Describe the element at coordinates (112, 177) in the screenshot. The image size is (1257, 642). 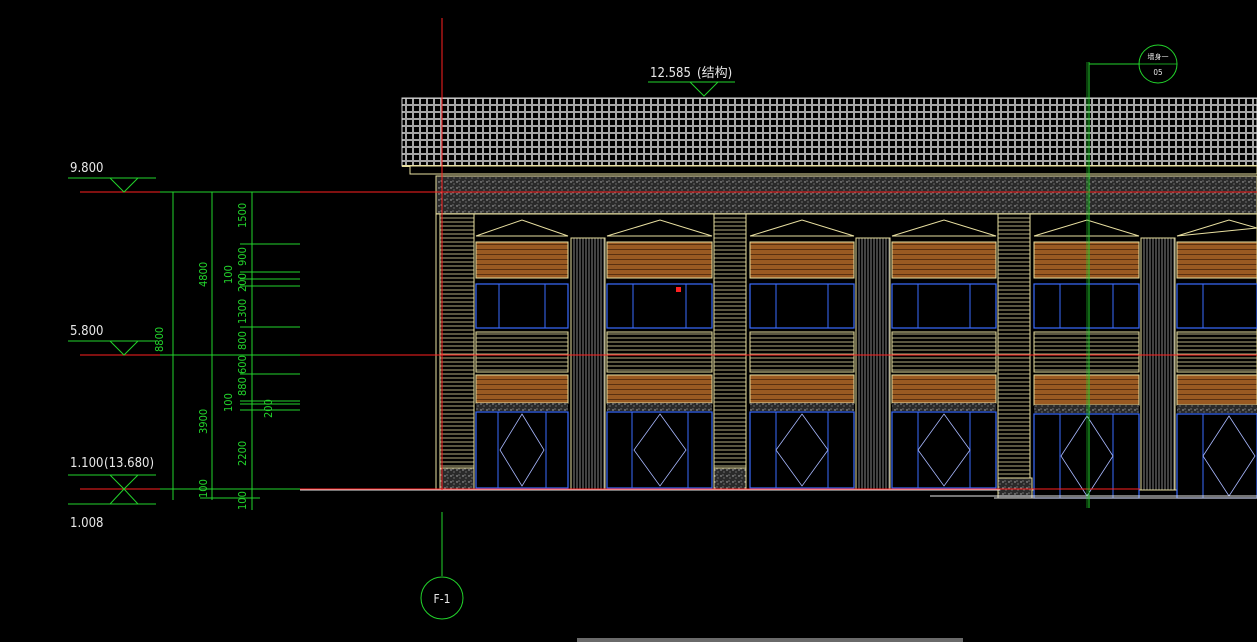
I see `level-marker-9800: 9.800` at that location.